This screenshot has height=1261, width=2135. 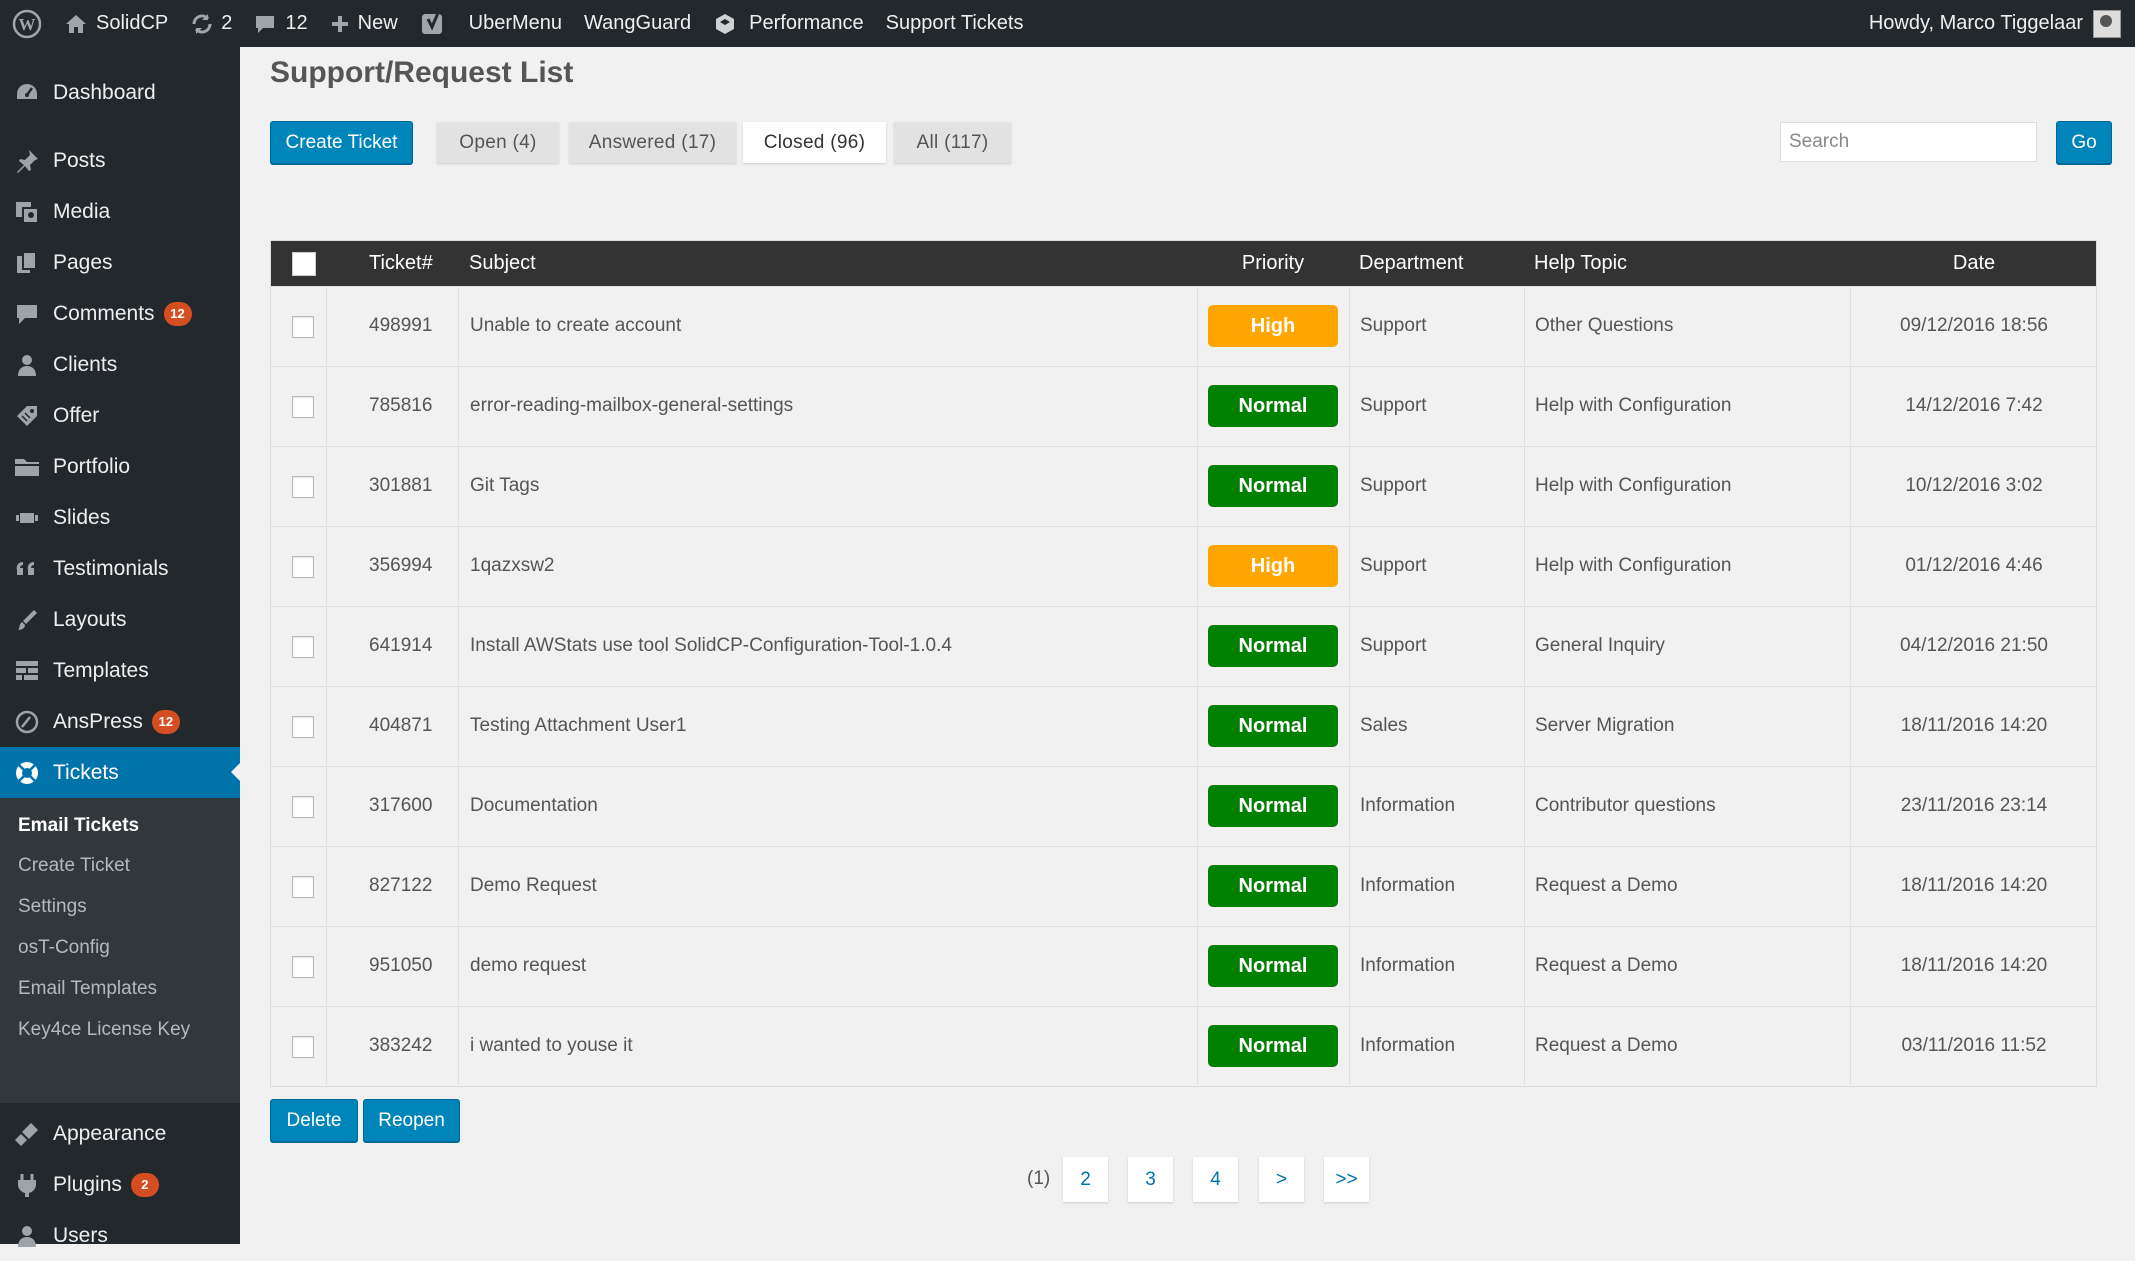 I want to click on header-priority: Priority, so click(x=1273, y=263).